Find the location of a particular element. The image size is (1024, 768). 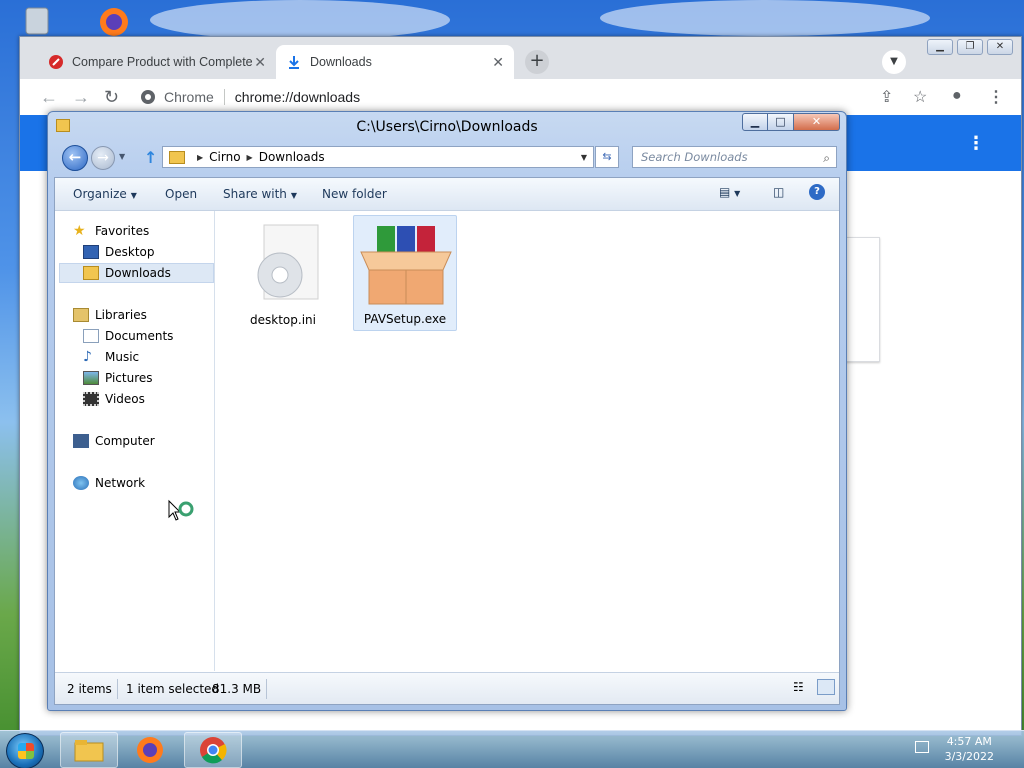

status-bar: 2 items 1 item selected 81.3 MB ☷ is located at coordinates (447, 688).